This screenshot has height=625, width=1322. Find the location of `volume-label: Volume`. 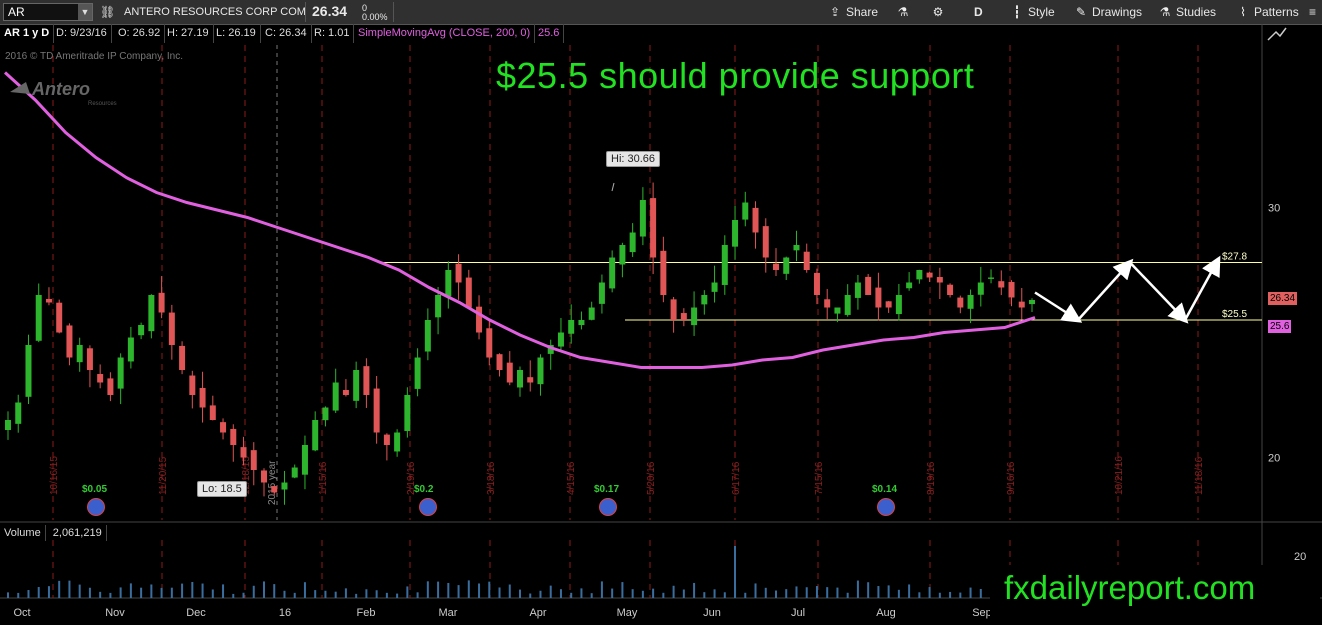

volume-label: Volume is located at coordinates (23, 533).